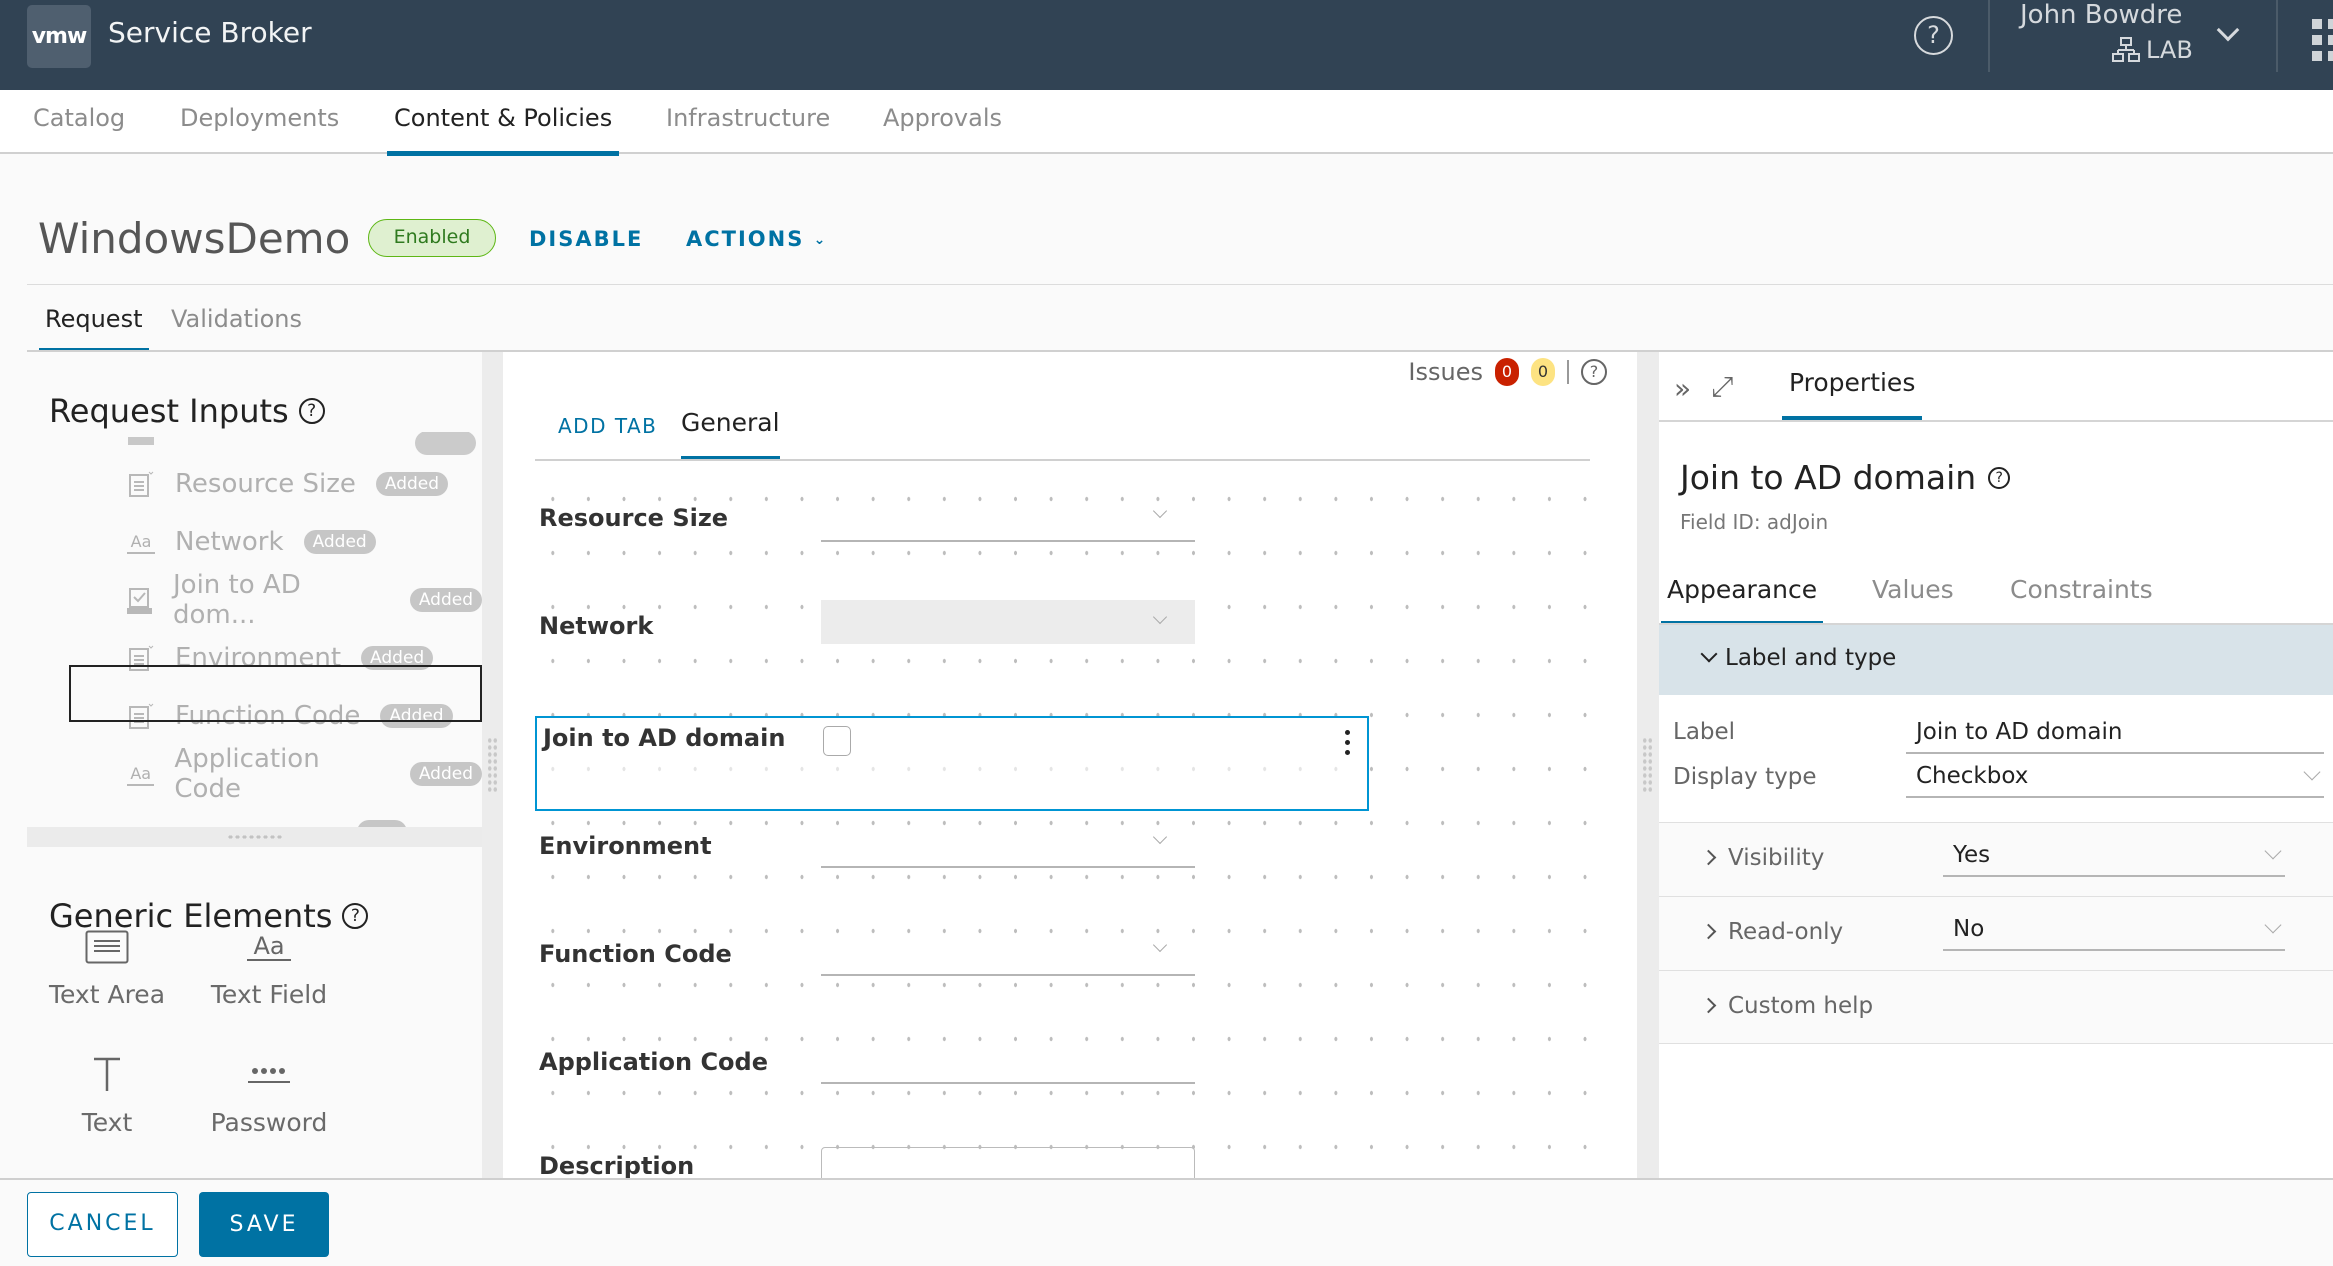  I want to click on generic-element-text-area: Text Area, so click(107, 965).